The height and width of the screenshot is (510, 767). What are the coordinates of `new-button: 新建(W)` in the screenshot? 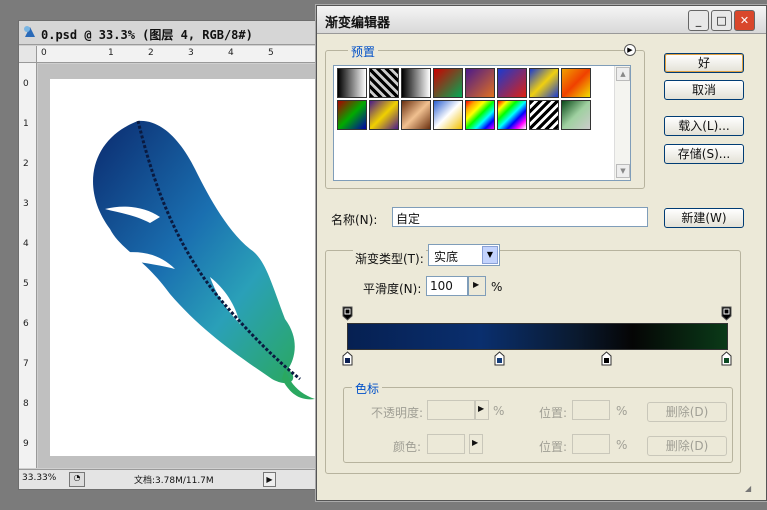 It's located at (704, 218).